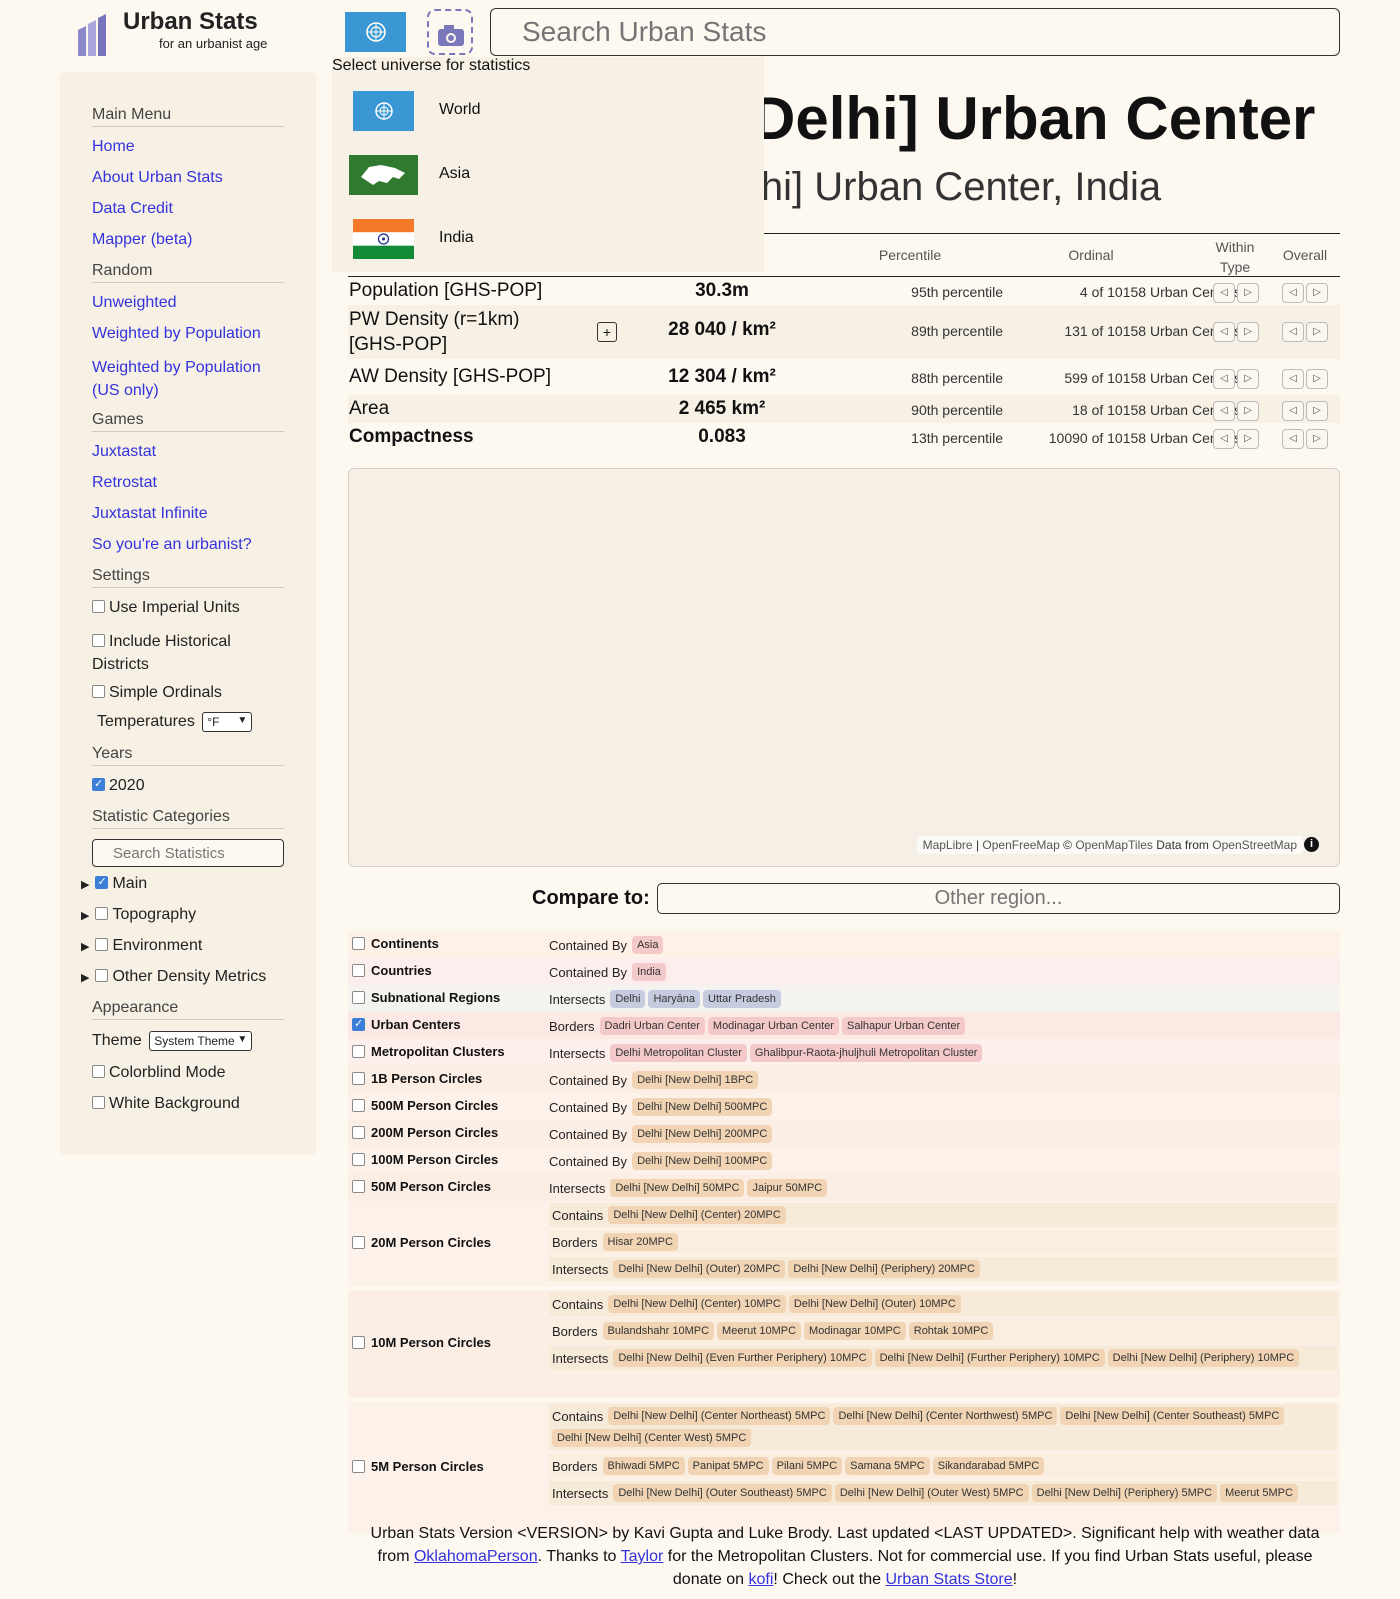 The height and width of the screenshot is (1599, 1400). I want to click on setting-historical-districts: Include Historical Districts, so click(182, 653).